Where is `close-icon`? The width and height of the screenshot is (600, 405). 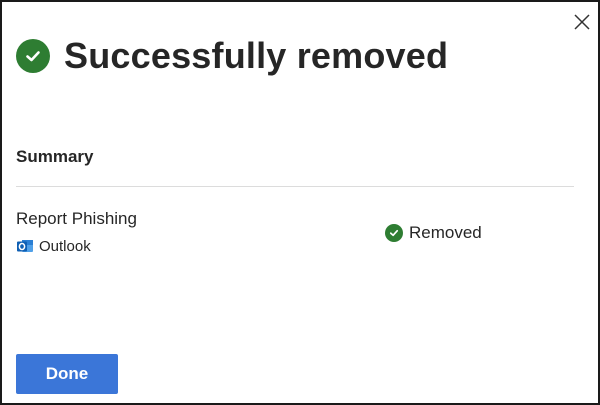
close-icon is located at coordinates (582, 22).